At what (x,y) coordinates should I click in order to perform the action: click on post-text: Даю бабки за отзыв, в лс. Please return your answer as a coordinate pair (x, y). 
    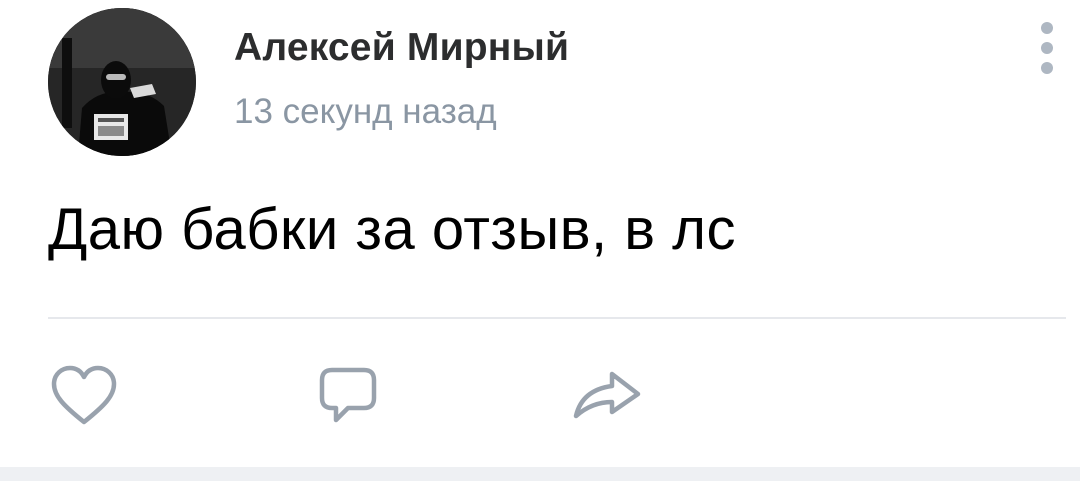
    Looking at the image, I should click on (392, 229).